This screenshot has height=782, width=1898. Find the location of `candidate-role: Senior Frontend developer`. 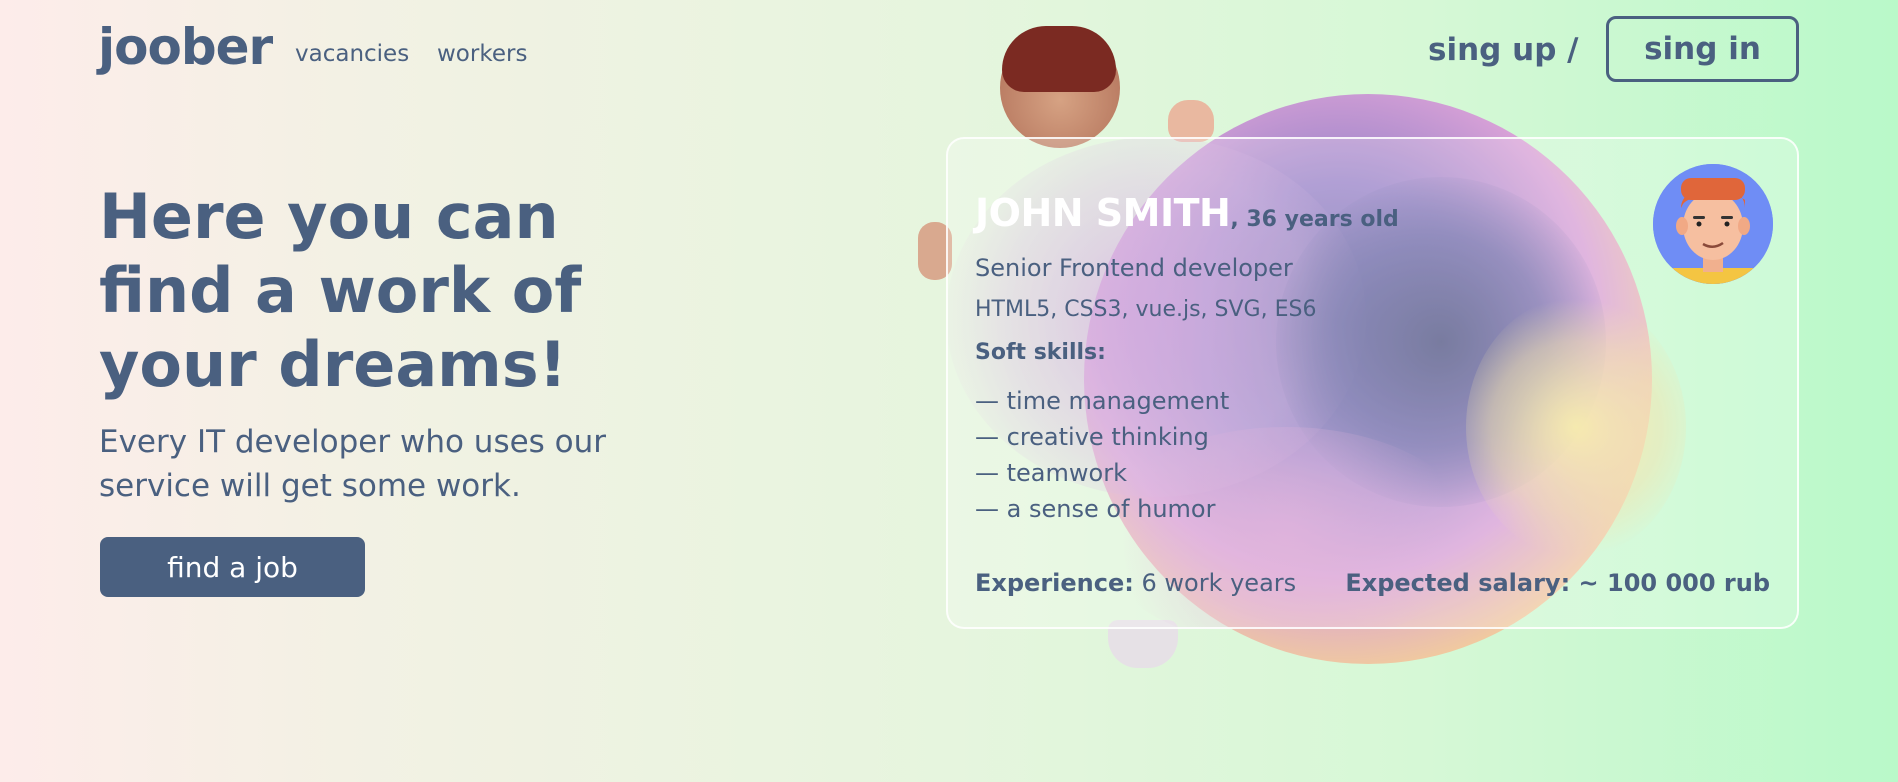

candidate-role: Senior Frontend developer is located at coordinates (1134, 268).